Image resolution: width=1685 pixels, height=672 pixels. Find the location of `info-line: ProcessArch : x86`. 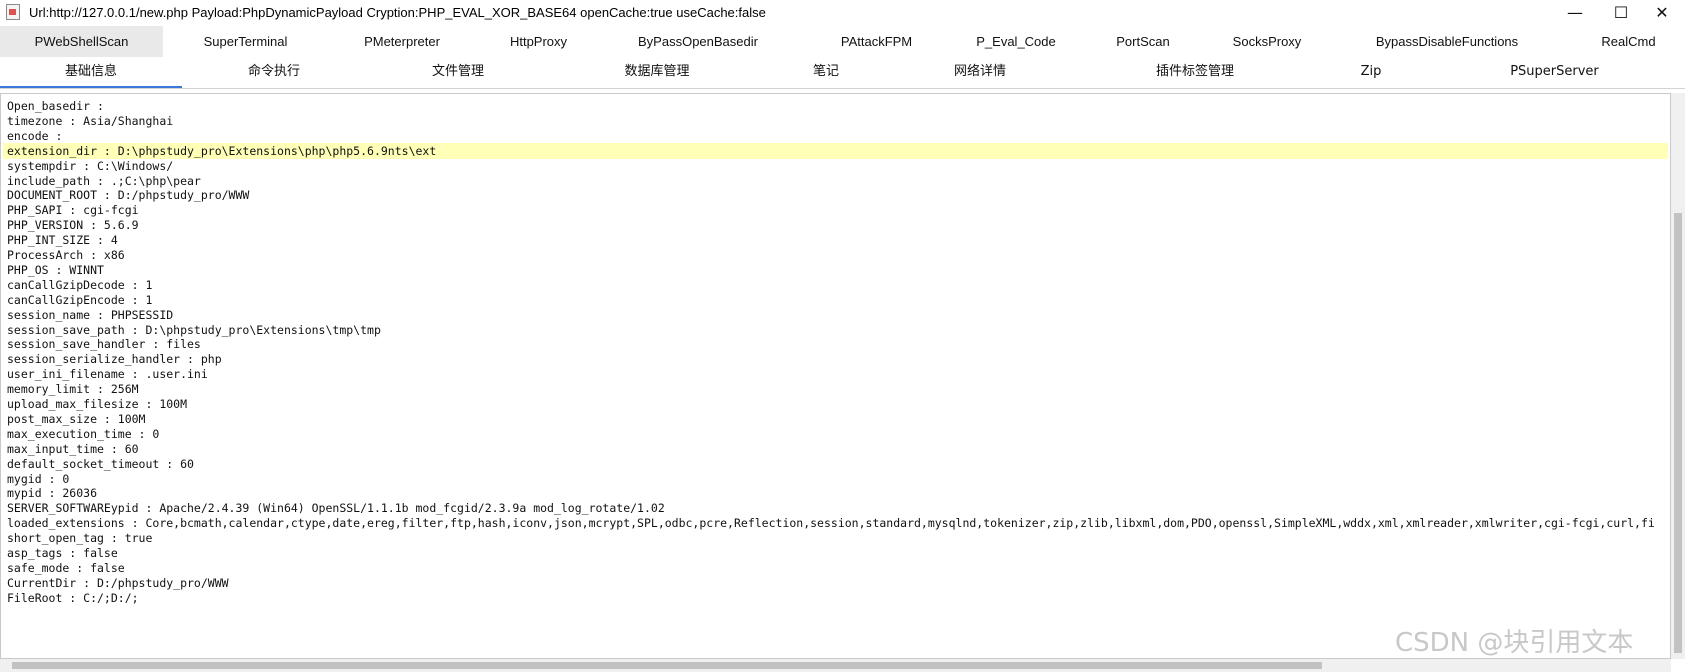

info-line: ProcessArch : x86 is located at coordinates (66, 255).